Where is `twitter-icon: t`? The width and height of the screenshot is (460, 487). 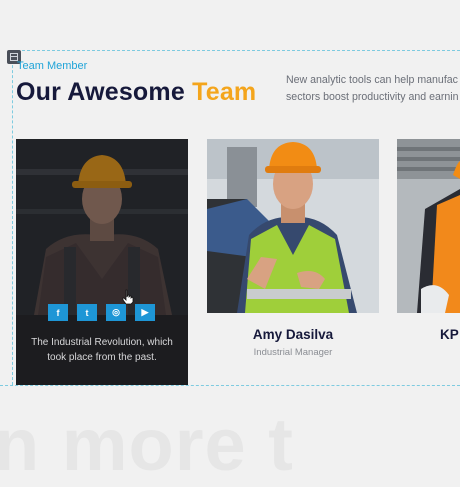
twitter-icon: t is located at coordinates (87, 312).